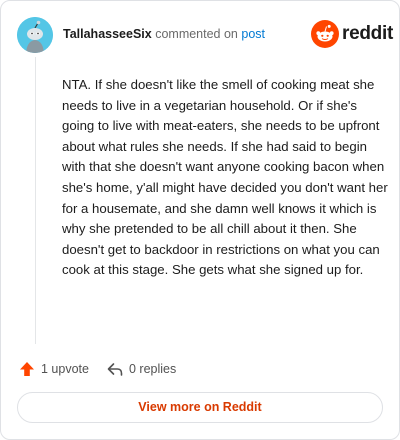  What do you see at coordinates (367, 33) in the screenshot?
I see `reddit-wordmark: reddit` at bounding box center [367, 33].